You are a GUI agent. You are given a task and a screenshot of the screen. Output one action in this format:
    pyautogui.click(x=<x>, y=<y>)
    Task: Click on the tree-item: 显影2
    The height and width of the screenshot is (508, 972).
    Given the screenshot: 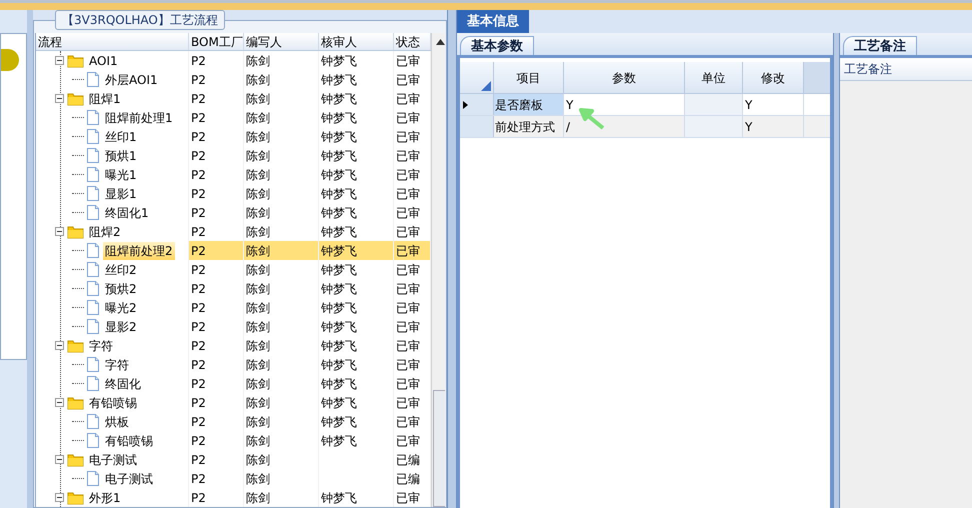 What is the action you would take?
    pyautogui.click(x=121, y=327)
    